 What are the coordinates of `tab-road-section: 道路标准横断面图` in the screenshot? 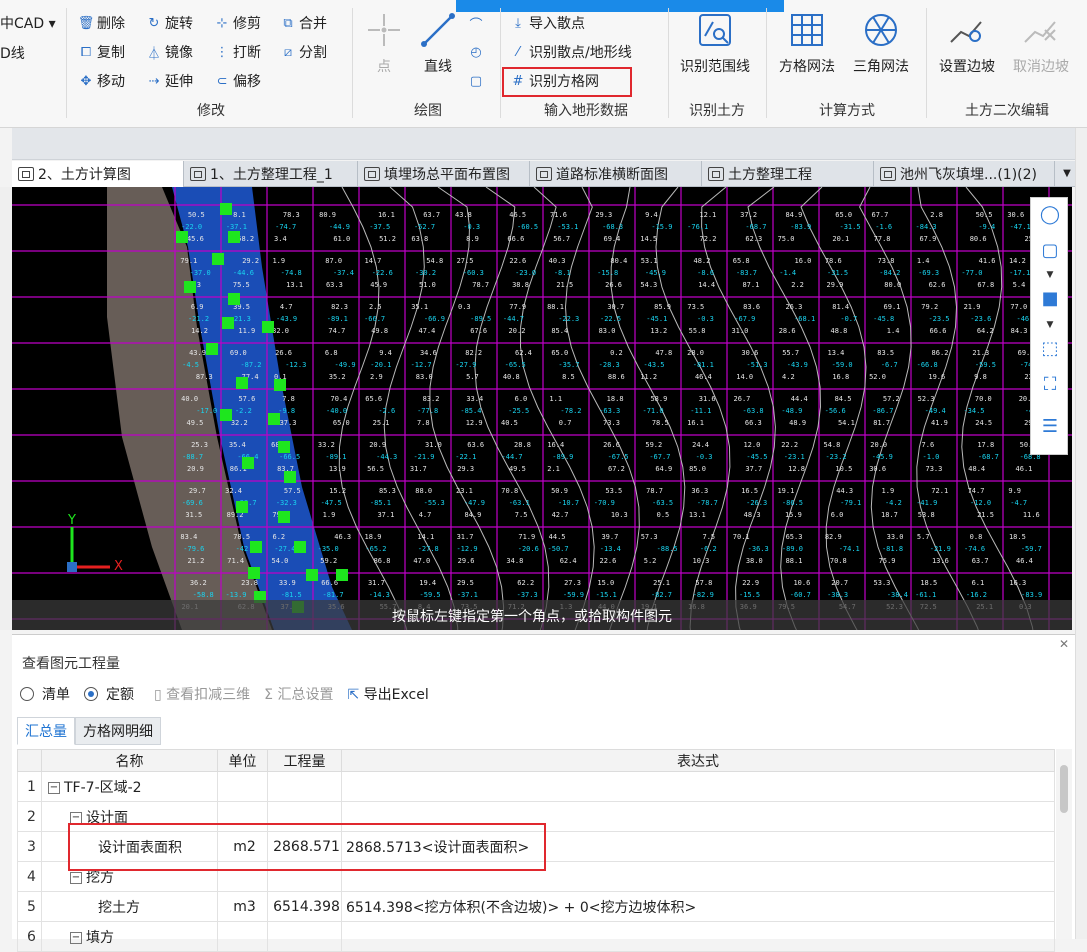 It's located at (616, 174).